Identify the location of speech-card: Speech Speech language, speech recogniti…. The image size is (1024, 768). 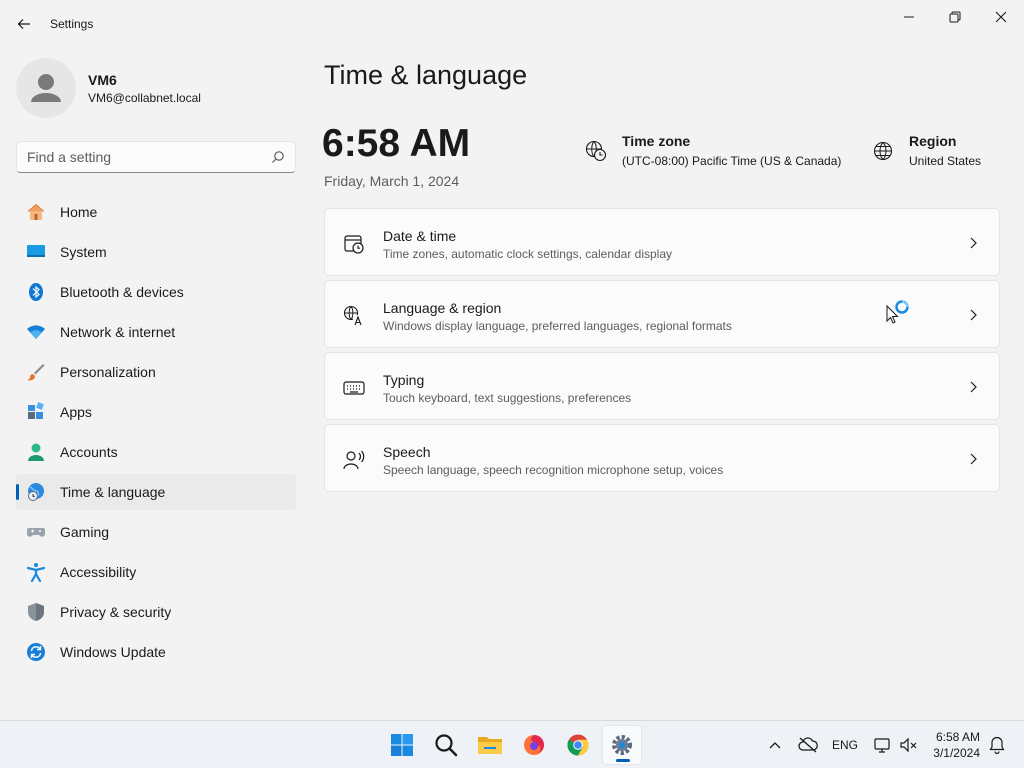
(662, 458).